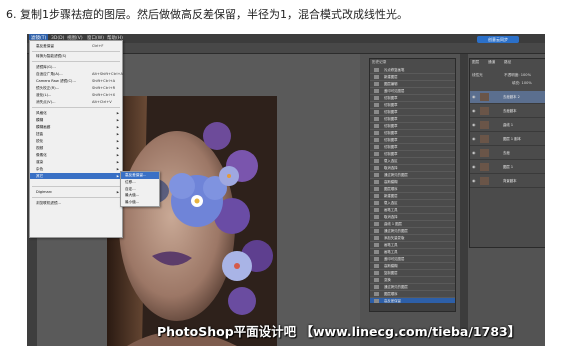  I want to click on layer-row: ◉ 图层 1, so click(507, 167).